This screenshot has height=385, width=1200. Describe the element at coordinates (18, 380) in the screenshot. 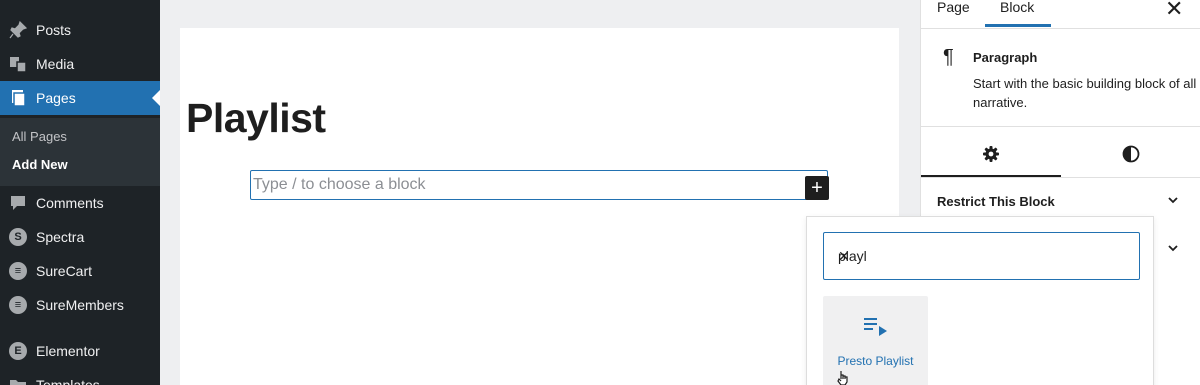

I see `folder-icon` at that location.